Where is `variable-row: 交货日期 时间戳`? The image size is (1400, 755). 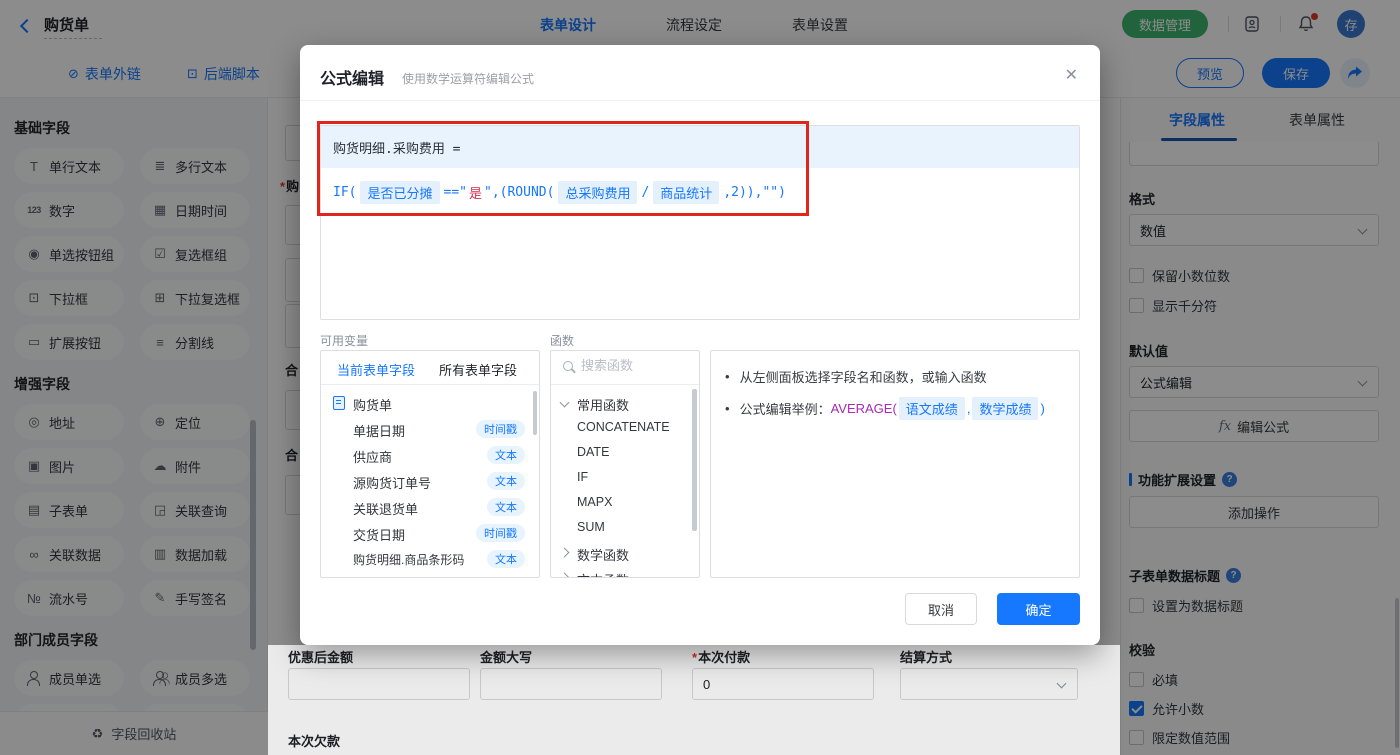 variable-row: 交货日期 时间戳 is located at coordinates (430, 534).